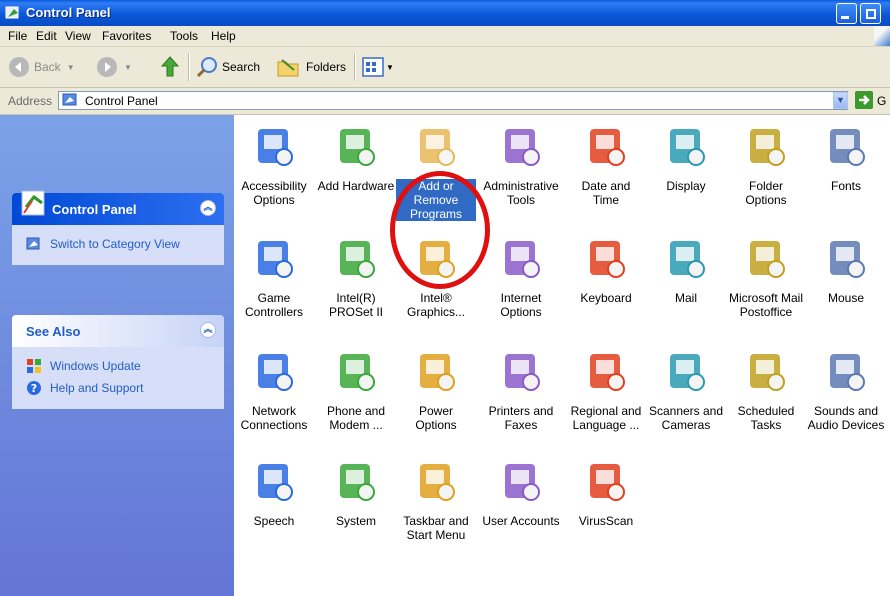 The width and height of the screenshot is (890, 596). What do you see at coordinates (521, 390) in the screenshot?
I see `control-panel-item: Printers and Faxes` at bounding box center [521, 390].